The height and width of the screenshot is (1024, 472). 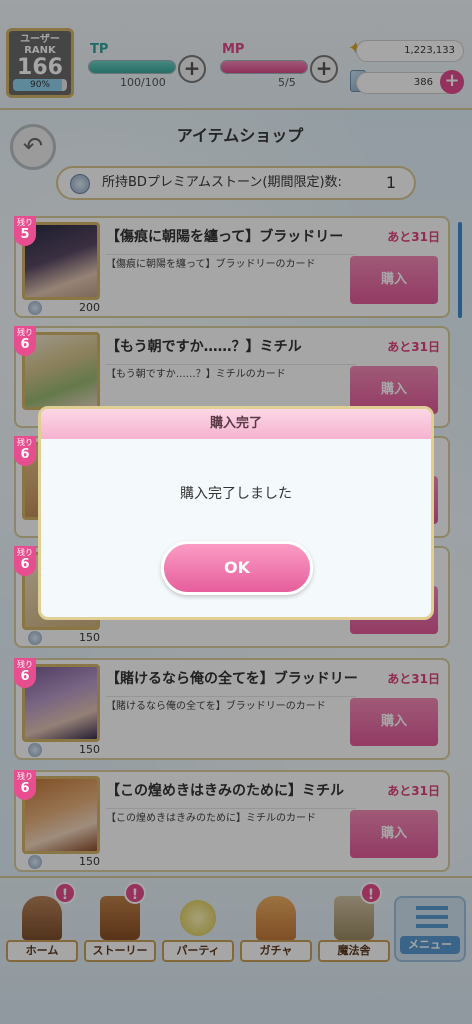 I want to click on remaining-count: 5, so click(x=25, y=234).